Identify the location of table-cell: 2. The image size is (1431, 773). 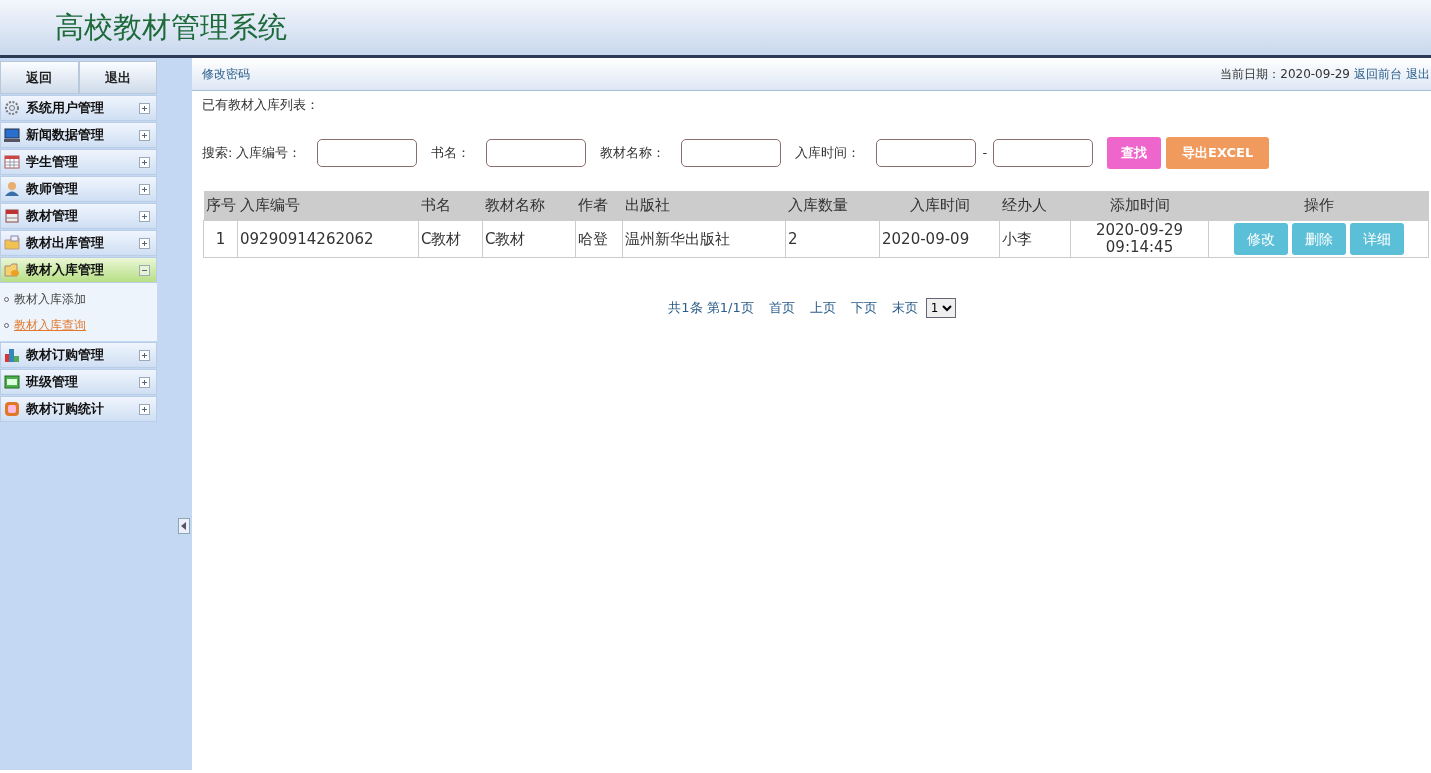
(832, 239).